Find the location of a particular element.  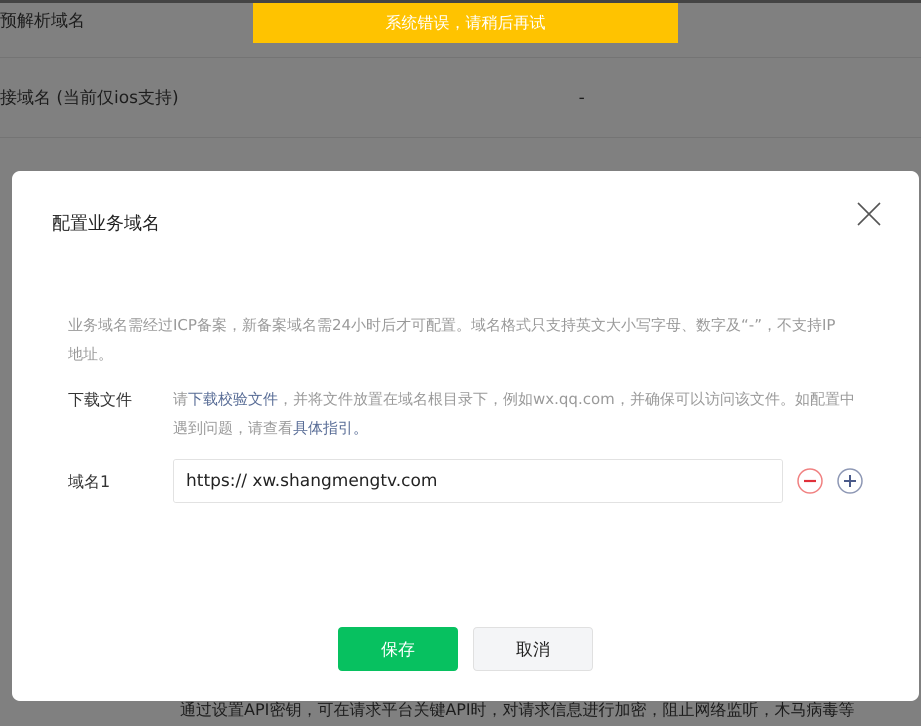

field-label: 下载文件 is located at coordinates (100, 400).